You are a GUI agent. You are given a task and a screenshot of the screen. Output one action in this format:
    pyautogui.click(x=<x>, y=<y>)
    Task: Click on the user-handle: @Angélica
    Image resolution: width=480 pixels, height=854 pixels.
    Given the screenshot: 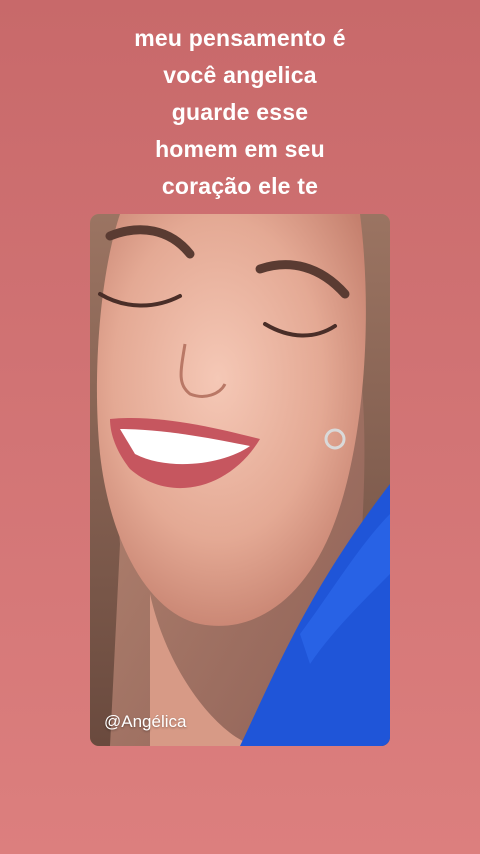 What is the action you would take?
    pyautogui.click(x=145, y=722)
    